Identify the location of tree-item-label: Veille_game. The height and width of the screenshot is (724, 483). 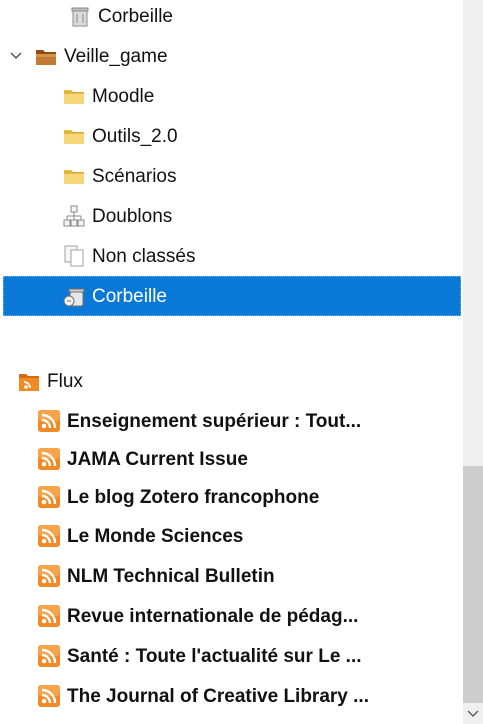
(116, 56).